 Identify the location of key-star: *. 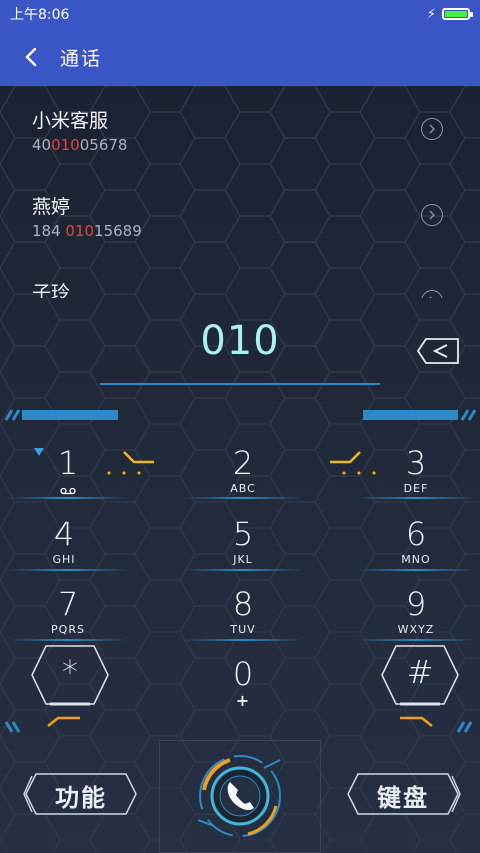
(70, 685).